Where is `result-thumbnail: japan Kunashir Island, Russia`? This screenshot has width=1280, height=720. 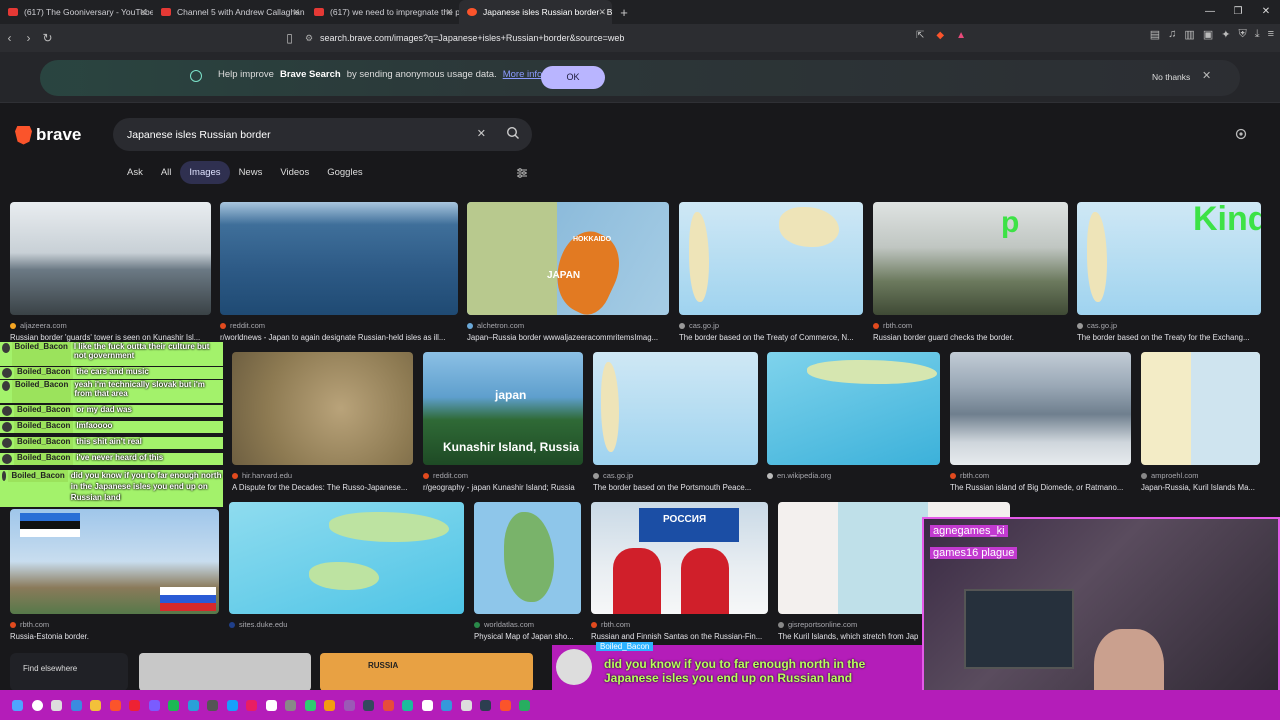
result-thumbnail: japan Kunashir Island, Russia is located at coordinates (503, 408).